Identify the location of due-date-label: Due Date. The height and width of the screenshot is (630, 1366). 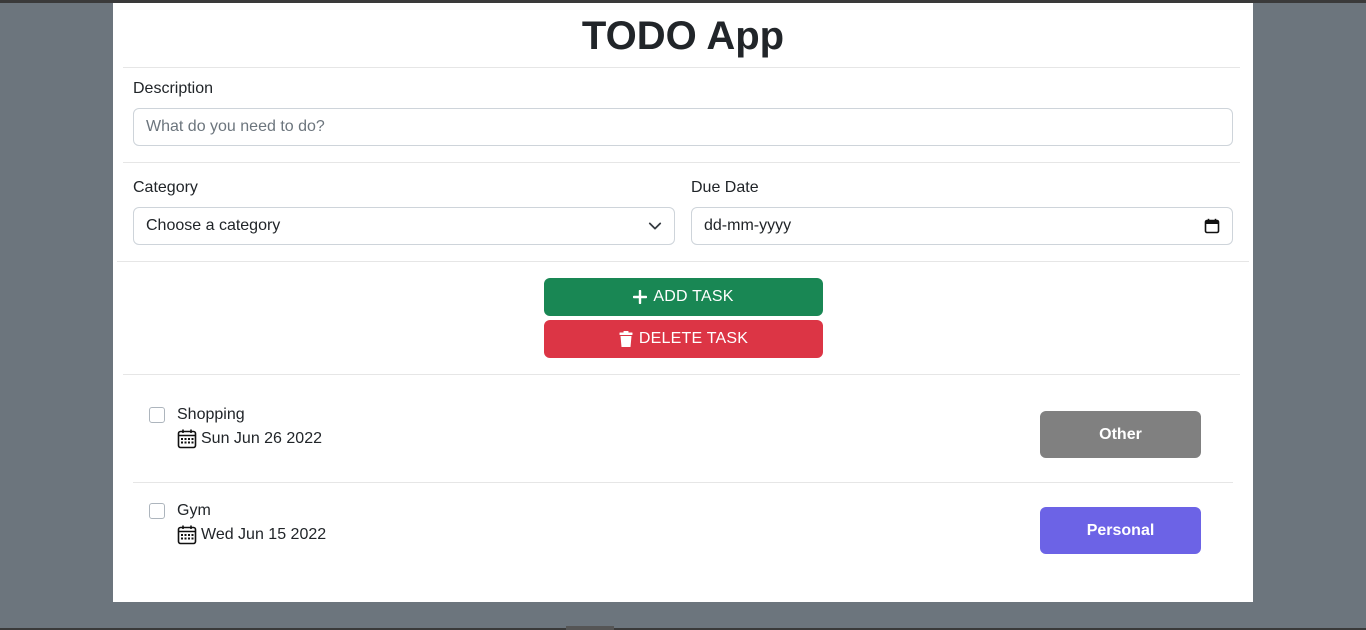
(725, 187).